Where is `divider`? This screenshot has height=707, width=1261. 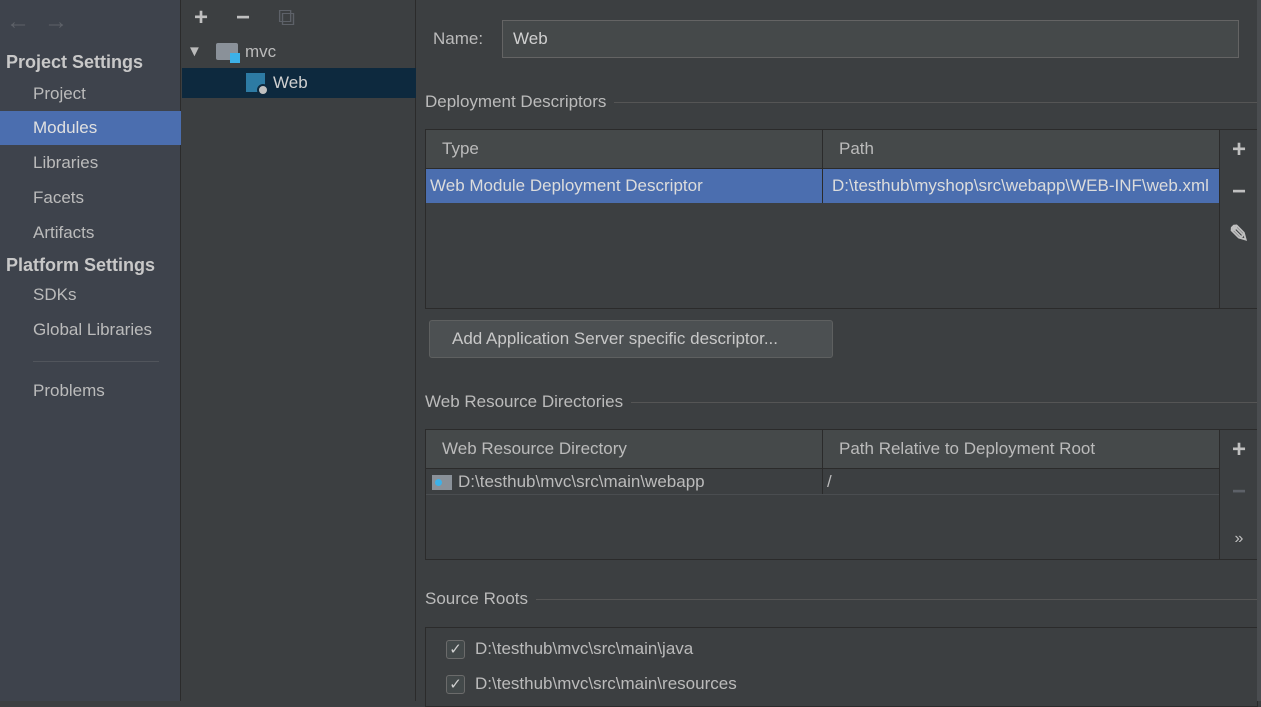
divider is located at coordinates (96, 361).